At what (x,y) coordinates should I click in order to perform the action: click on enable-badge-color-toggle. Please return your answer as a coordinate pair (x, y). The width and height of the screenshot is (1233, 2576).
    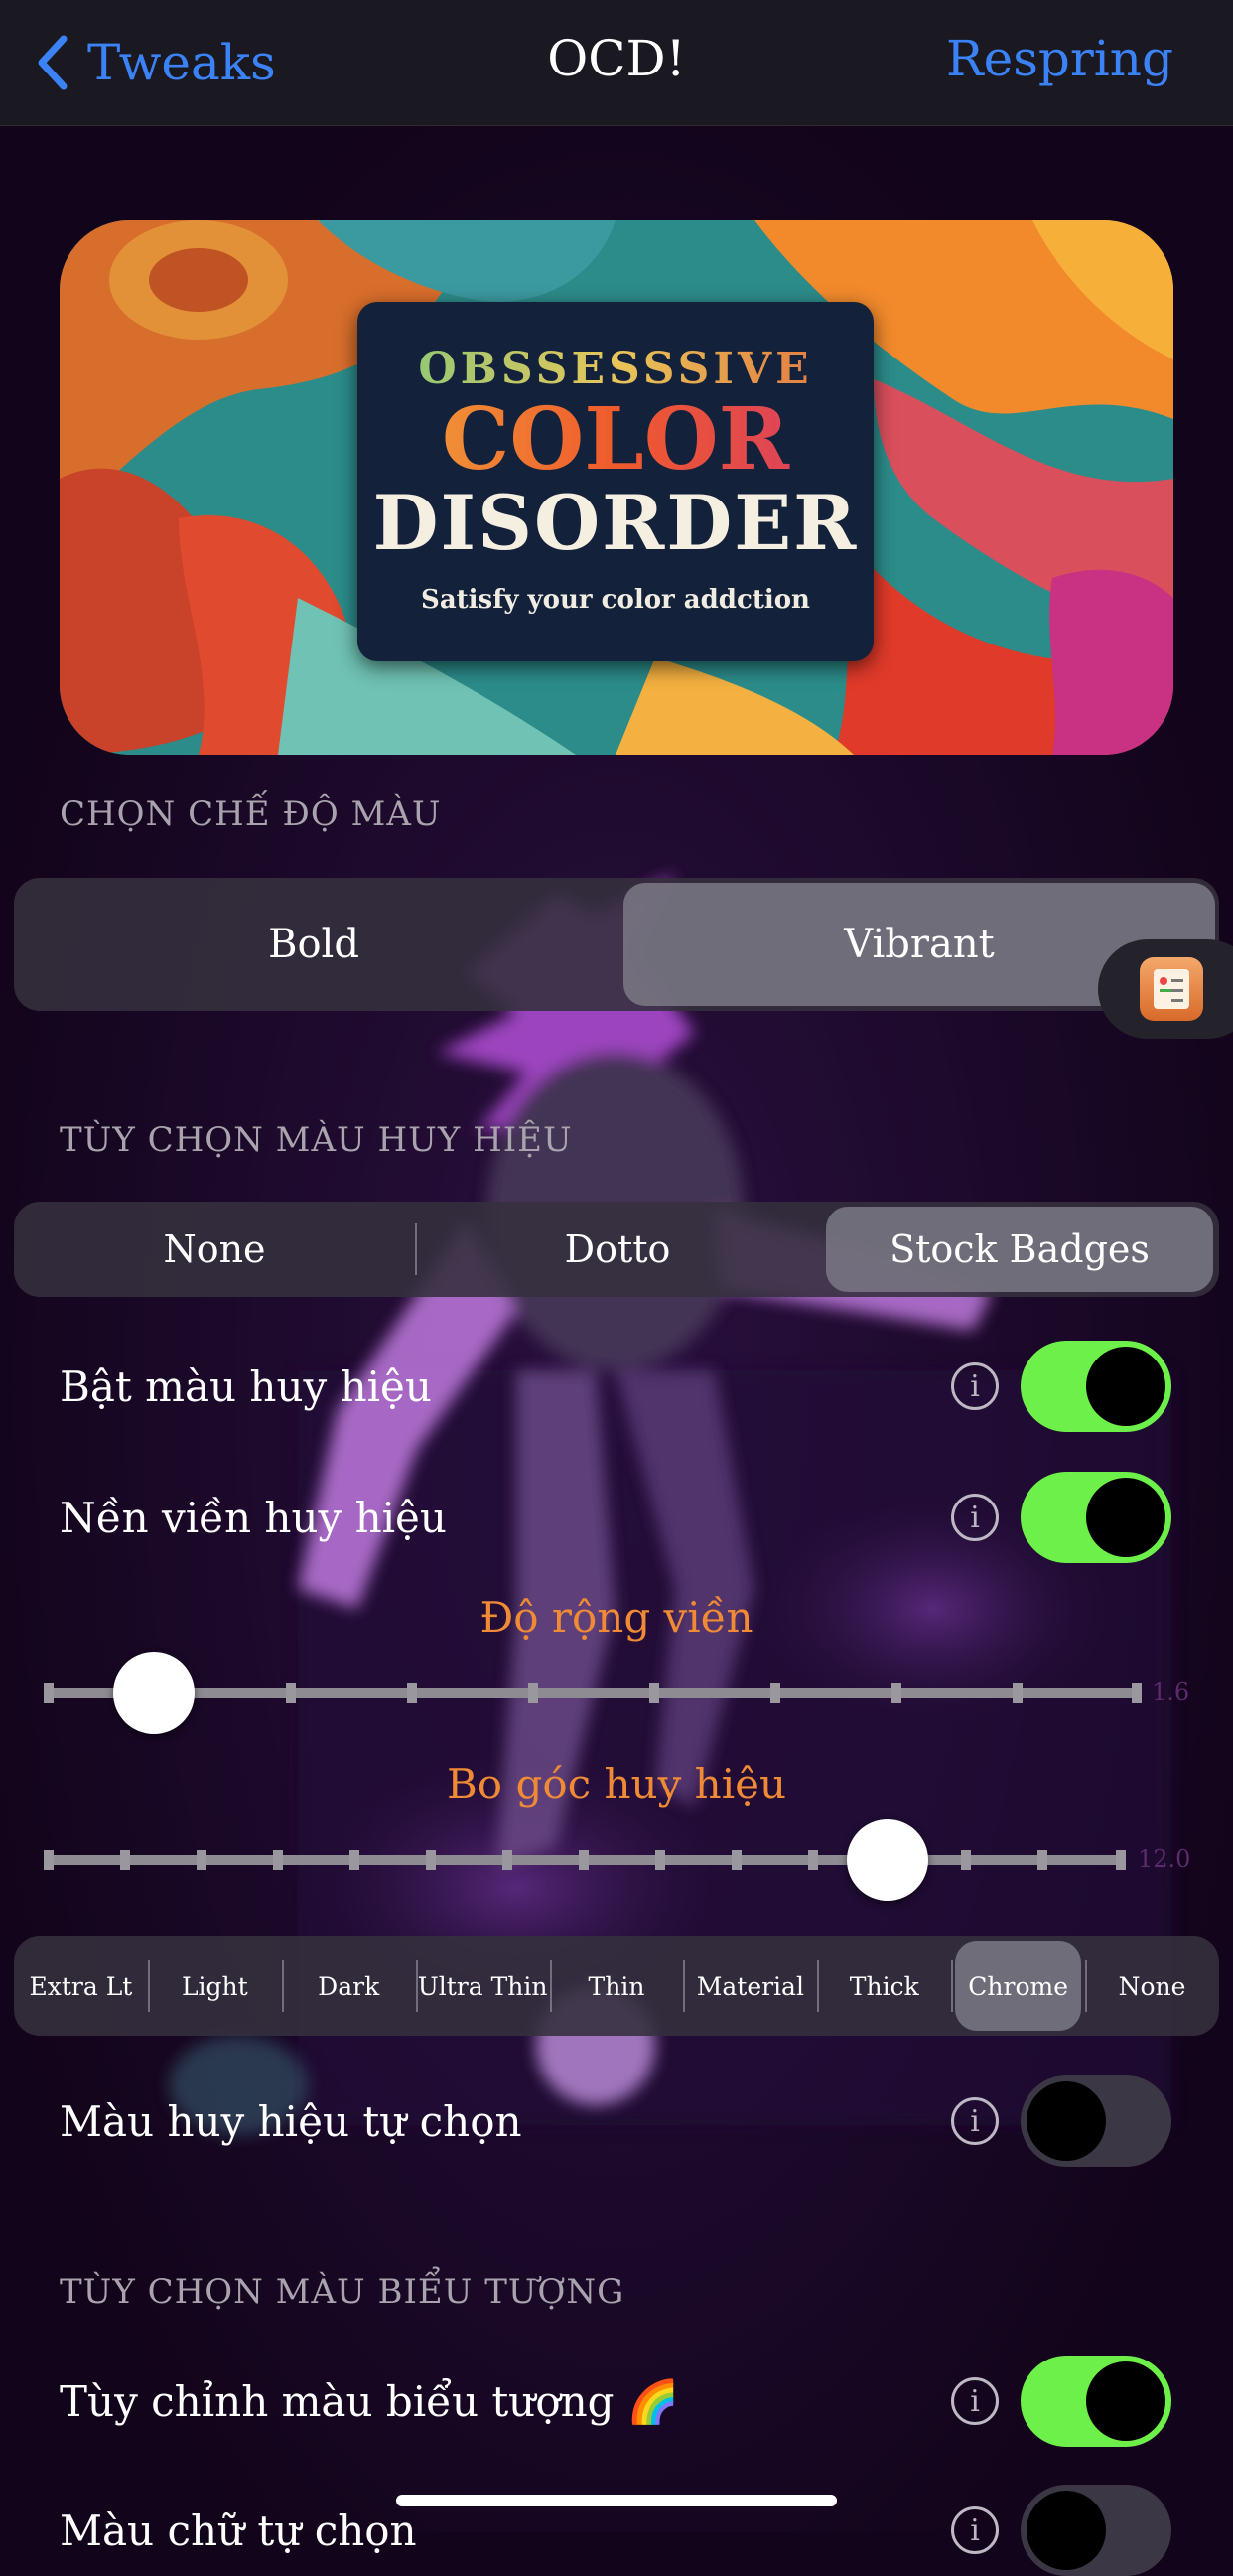
    Looking at the image, I should click on (1096, 1386).